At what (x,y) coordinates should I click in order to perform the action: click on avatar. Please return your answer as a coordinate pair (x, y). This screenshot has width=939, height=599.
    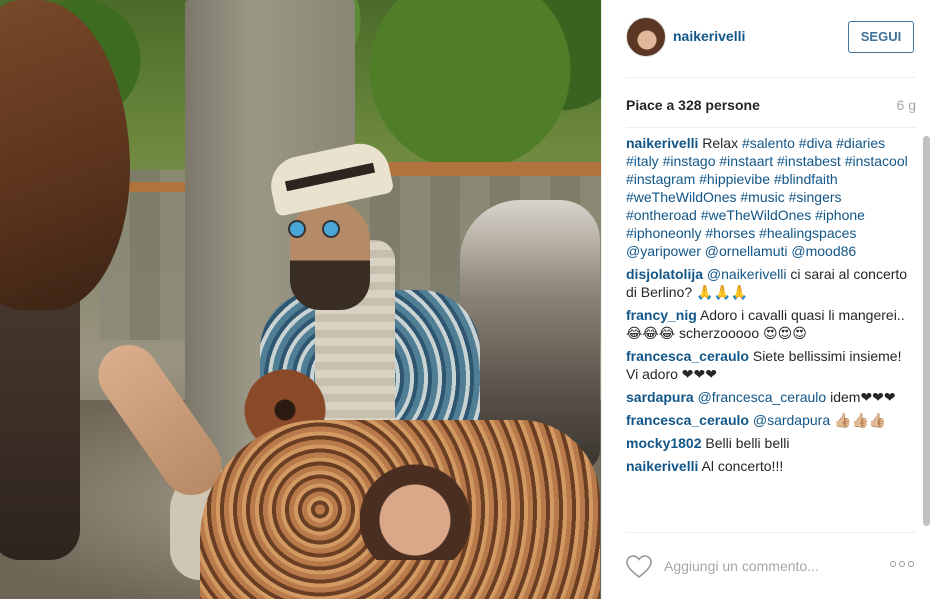
    Looking at the image, I should click on (646, 37).